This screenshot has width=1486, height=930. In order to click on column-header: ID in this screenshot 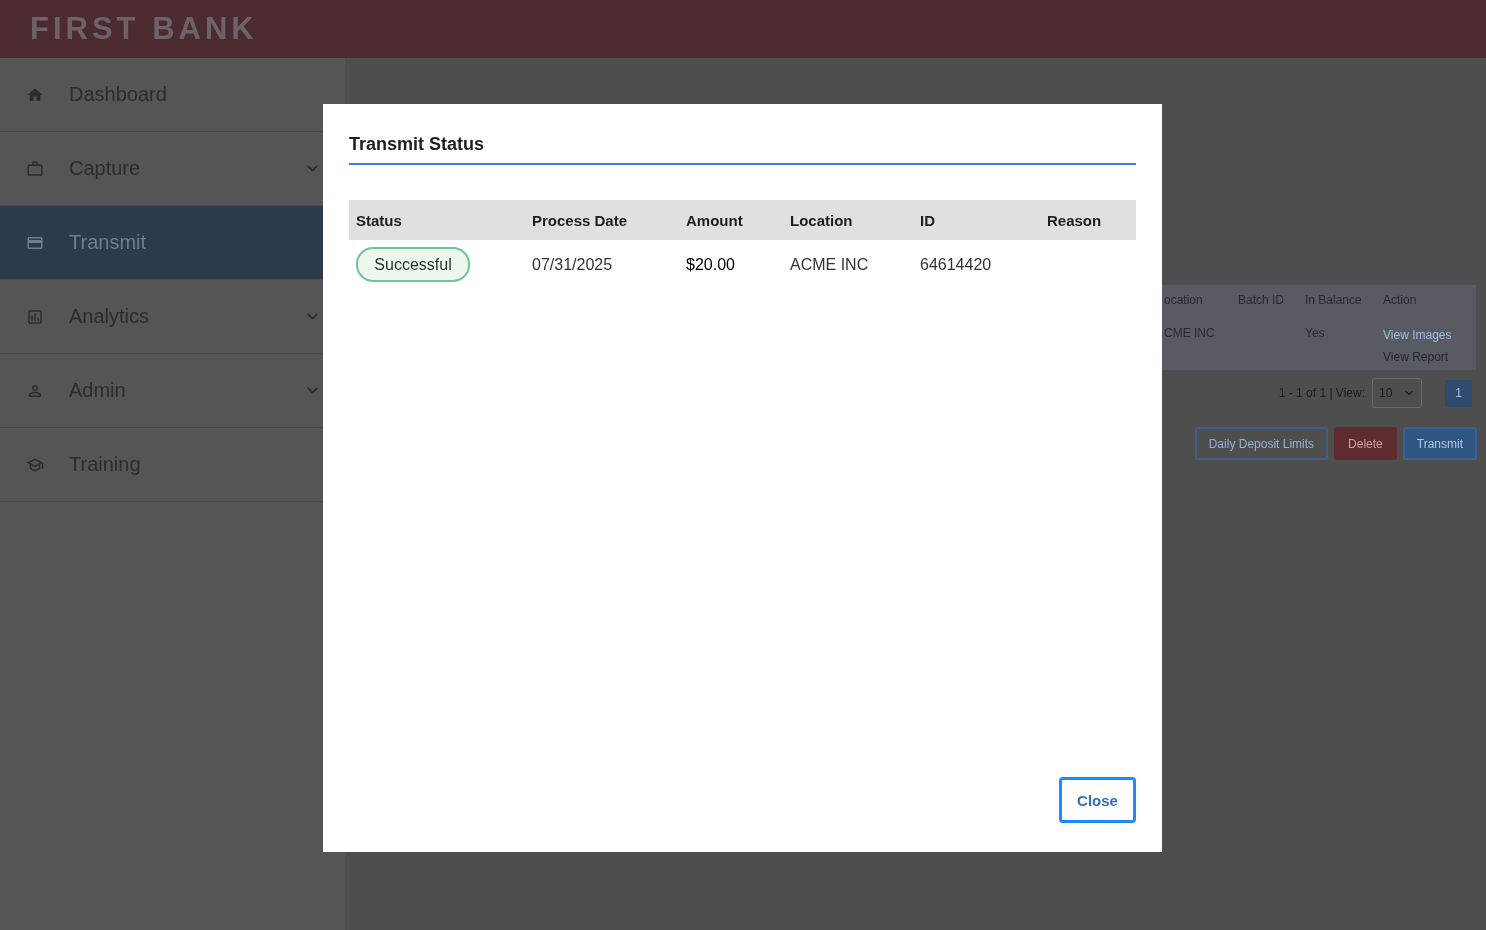, I will do `click(928, 220)`.